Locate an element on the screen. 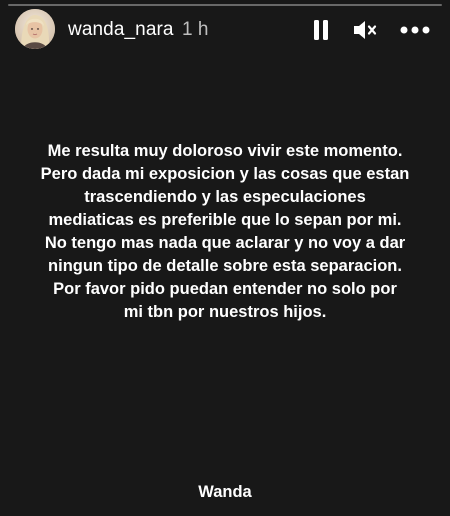 The image size is (450, 516). mute-button is located at coordinates (365, 30).